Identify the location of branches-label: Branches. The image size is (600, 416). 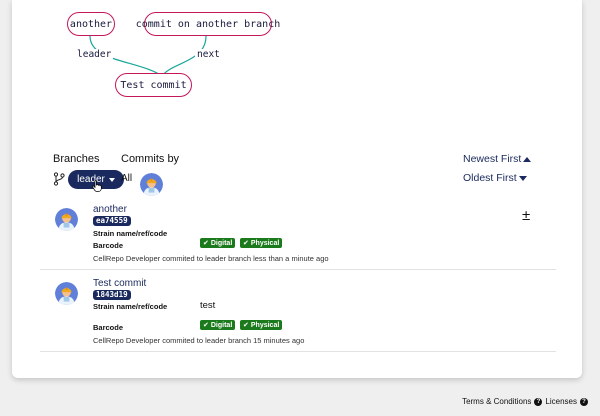
(76, 159).